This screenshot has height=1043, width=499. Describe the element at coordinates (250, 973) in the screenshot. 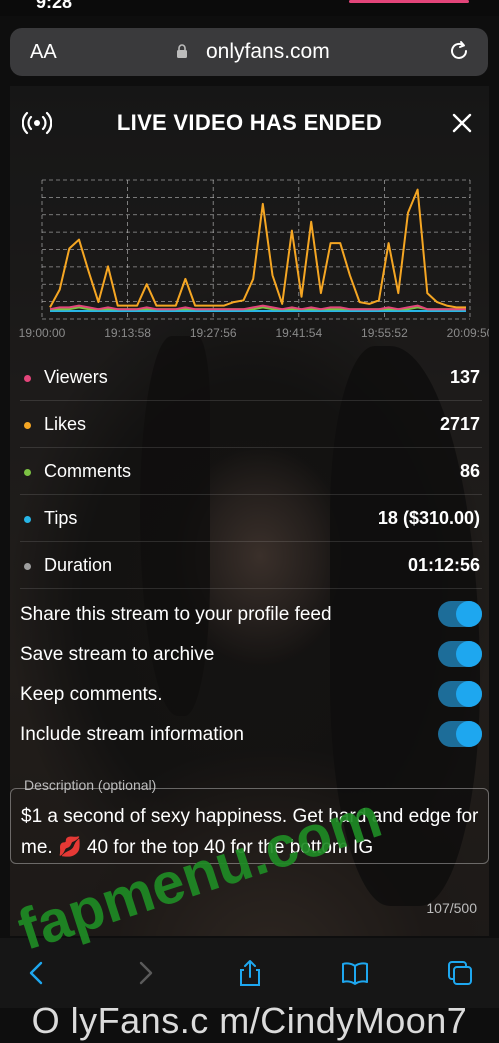

I see `share-icon` at that location.